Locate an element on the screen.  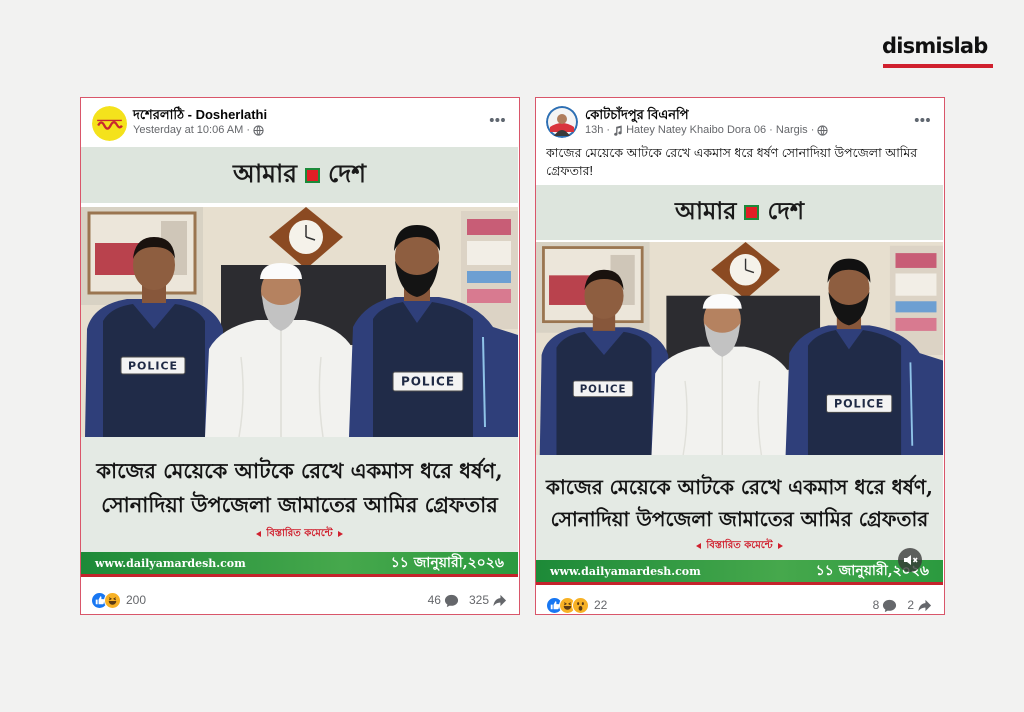
post-meta: Yesterday at 10:06 AM · is located at coordinates (198, 130).